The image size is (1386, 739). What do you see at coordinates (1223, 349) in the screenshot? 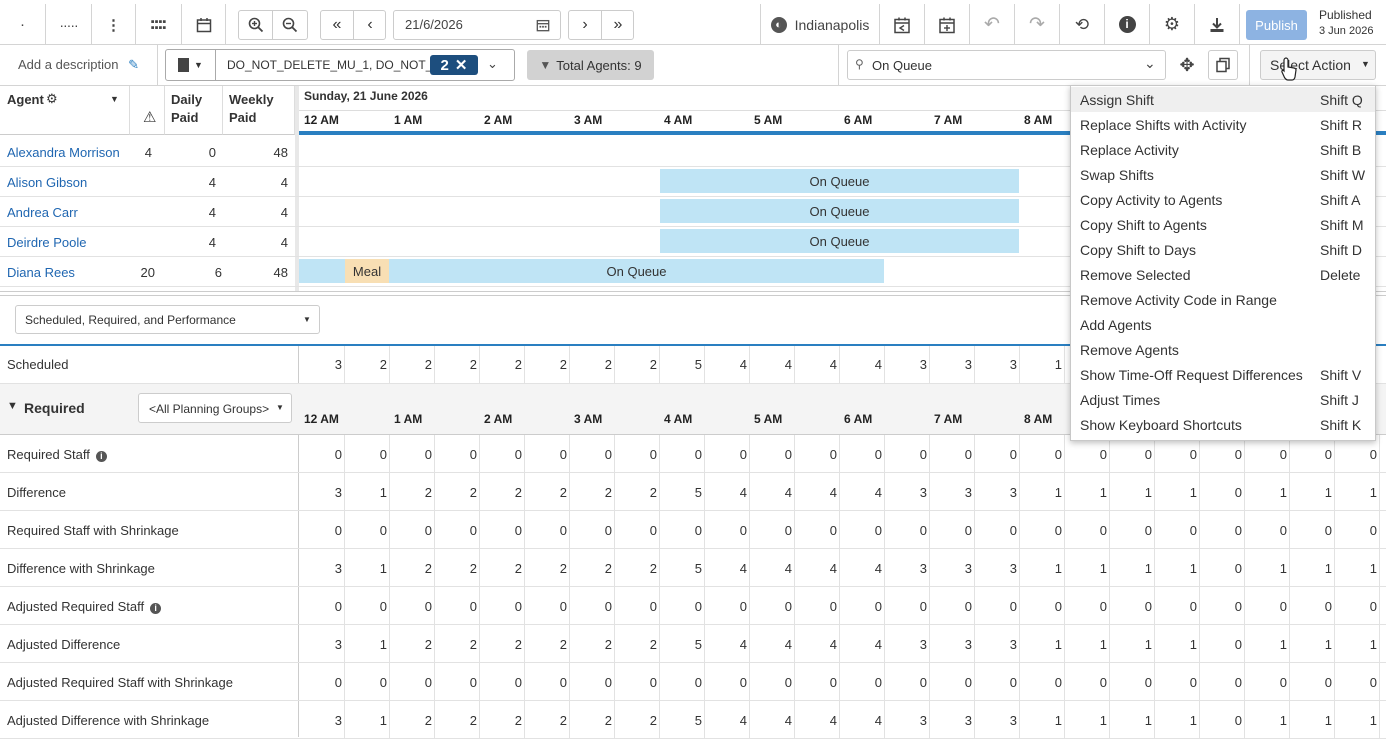
I see `menu-item: Remove Agents` at bounding box center [1223, 349].